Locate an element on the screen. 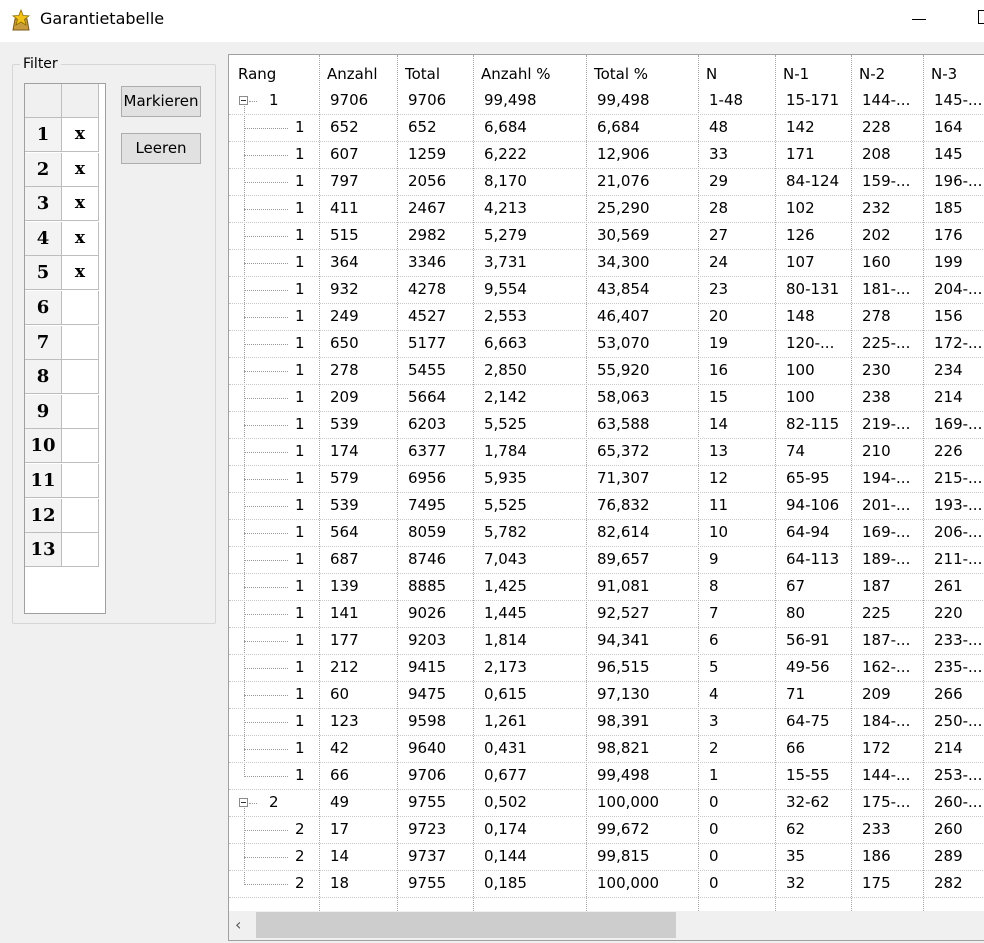 The width and height of the screenshot is (984, 943). filter-row-number: 3 is located at coordinates (43, 204).